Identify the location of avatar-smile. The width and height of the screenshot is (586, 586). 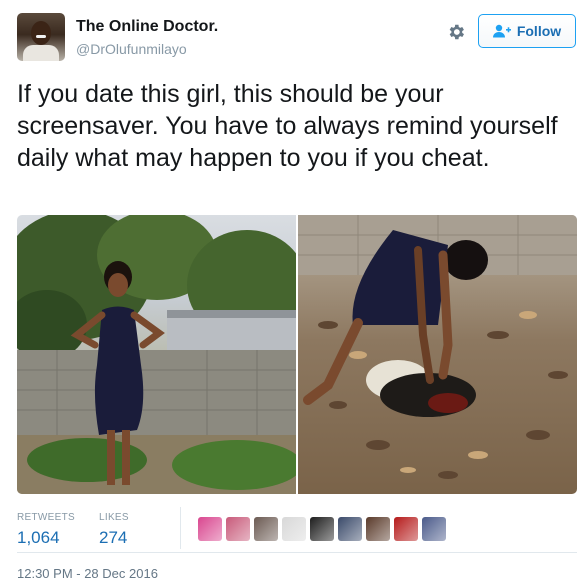
(41, 36).